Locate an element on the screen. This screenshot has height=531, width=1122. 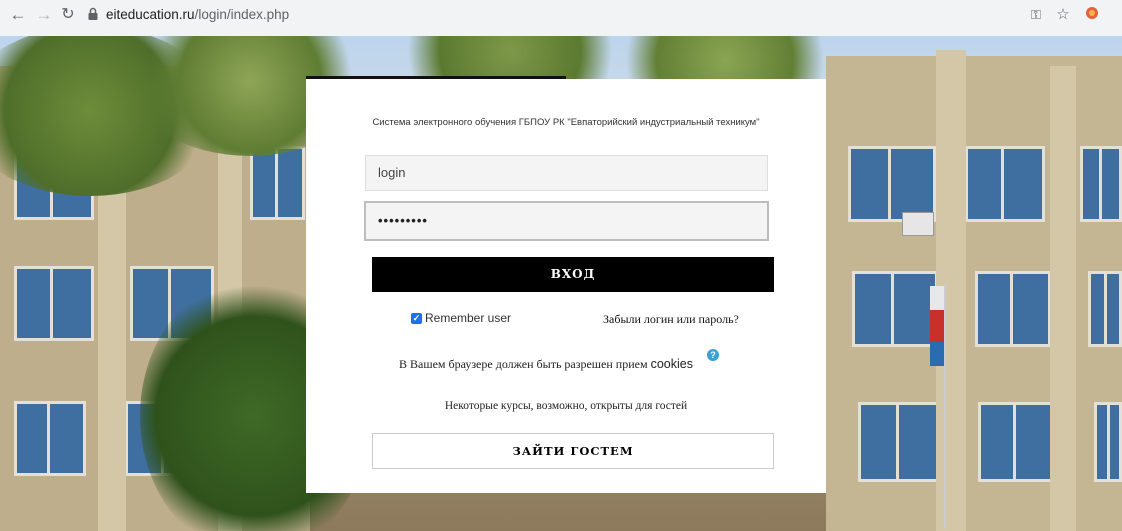
star-icon: ☆ is located at coordinates (1063, 15).